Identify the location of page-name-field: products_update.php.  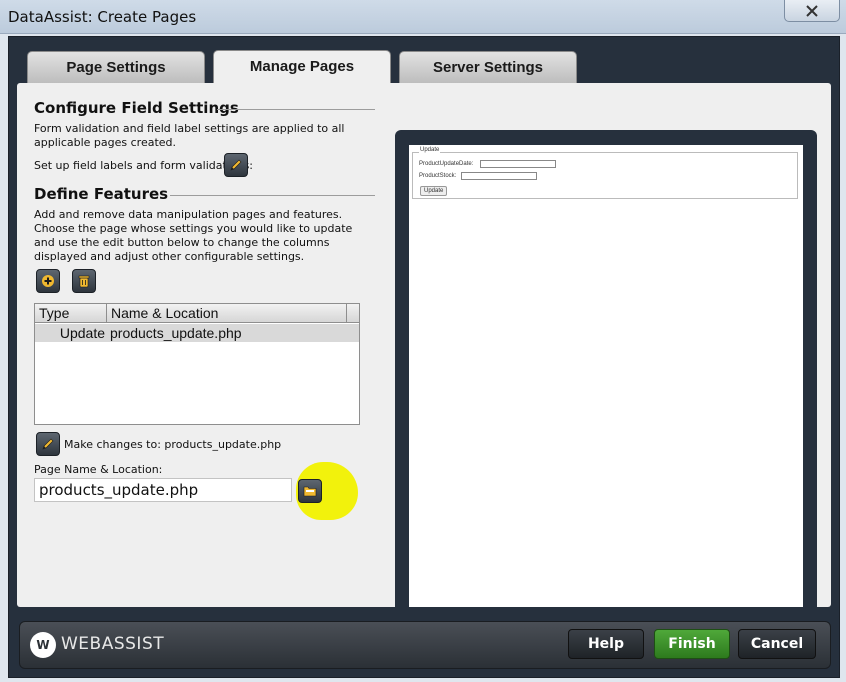
(163, 490).